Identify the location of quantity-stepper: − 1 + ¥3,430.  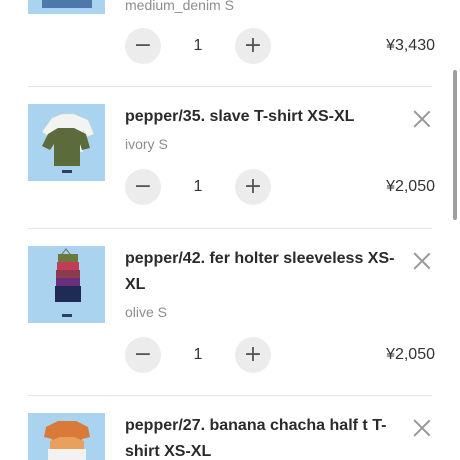
(280, 46).